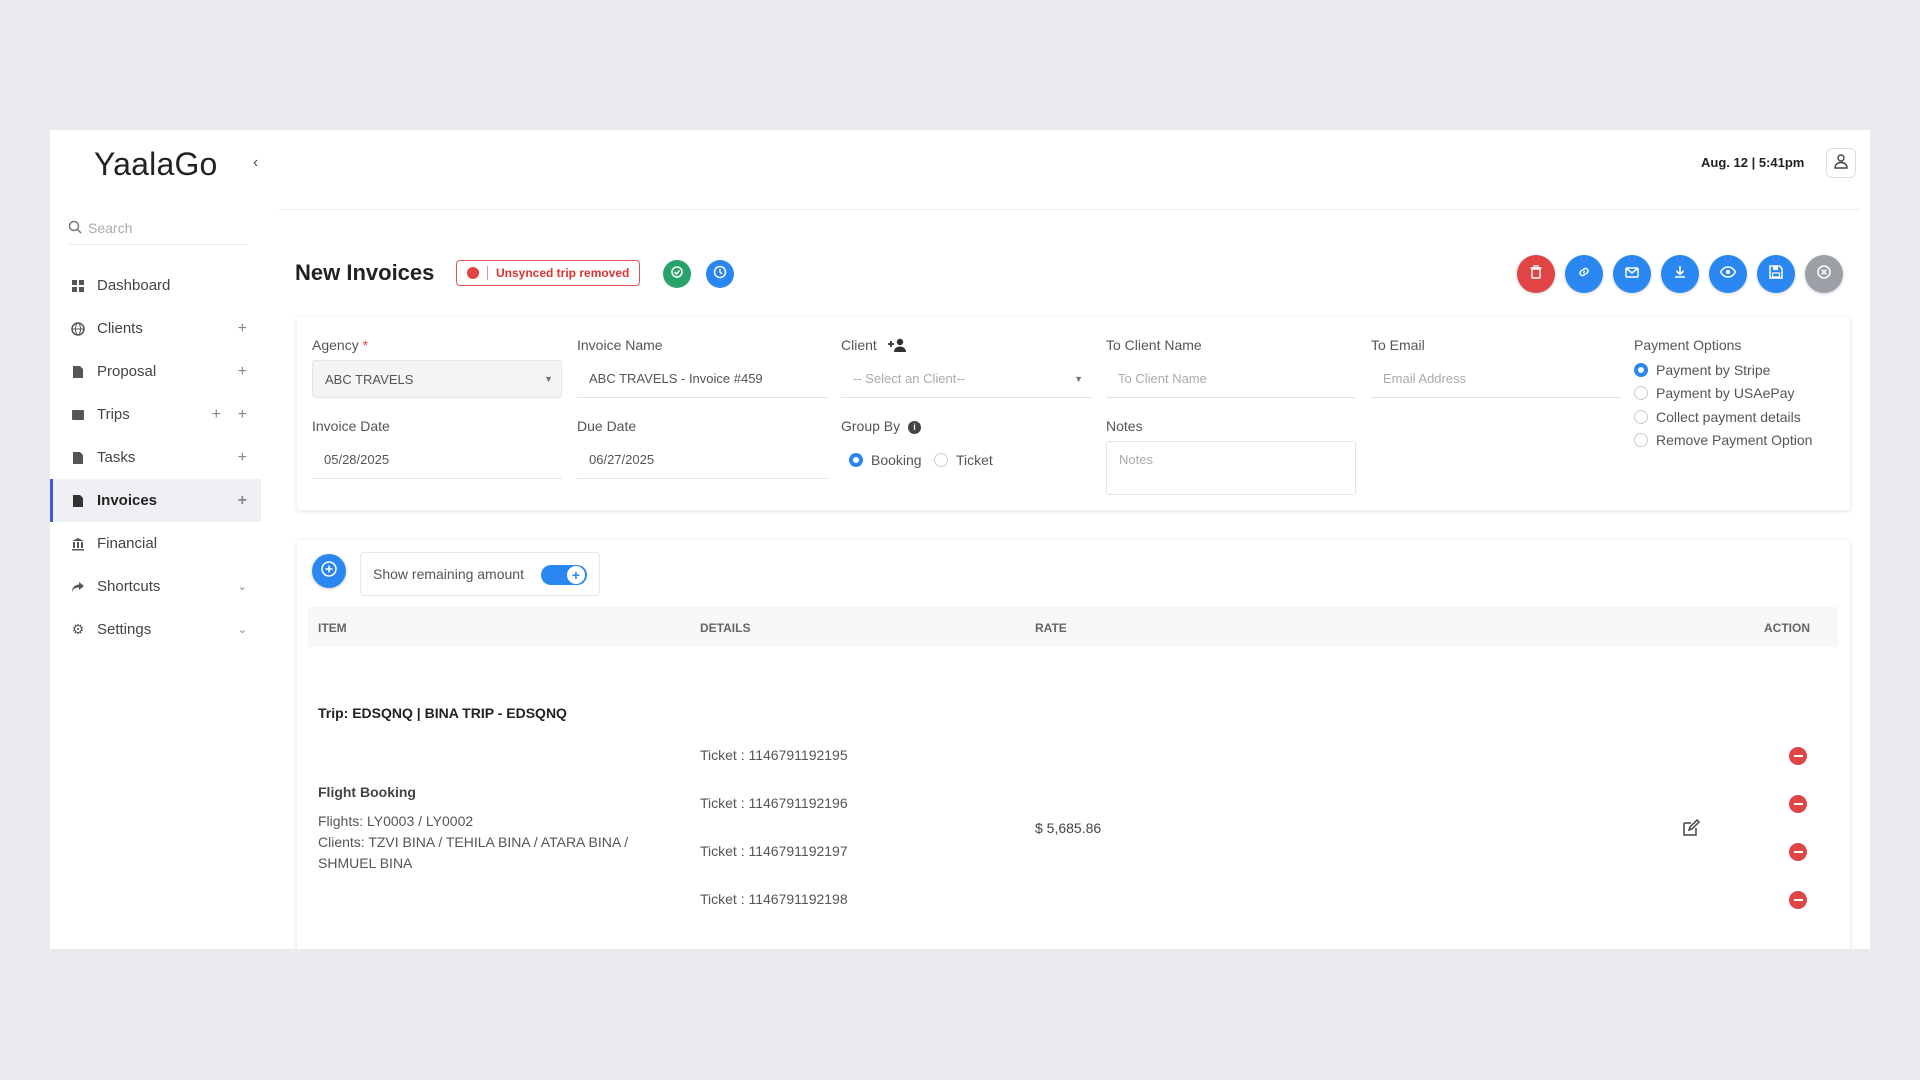  I want to click on sidebar-search: Search, so click(158, 228).